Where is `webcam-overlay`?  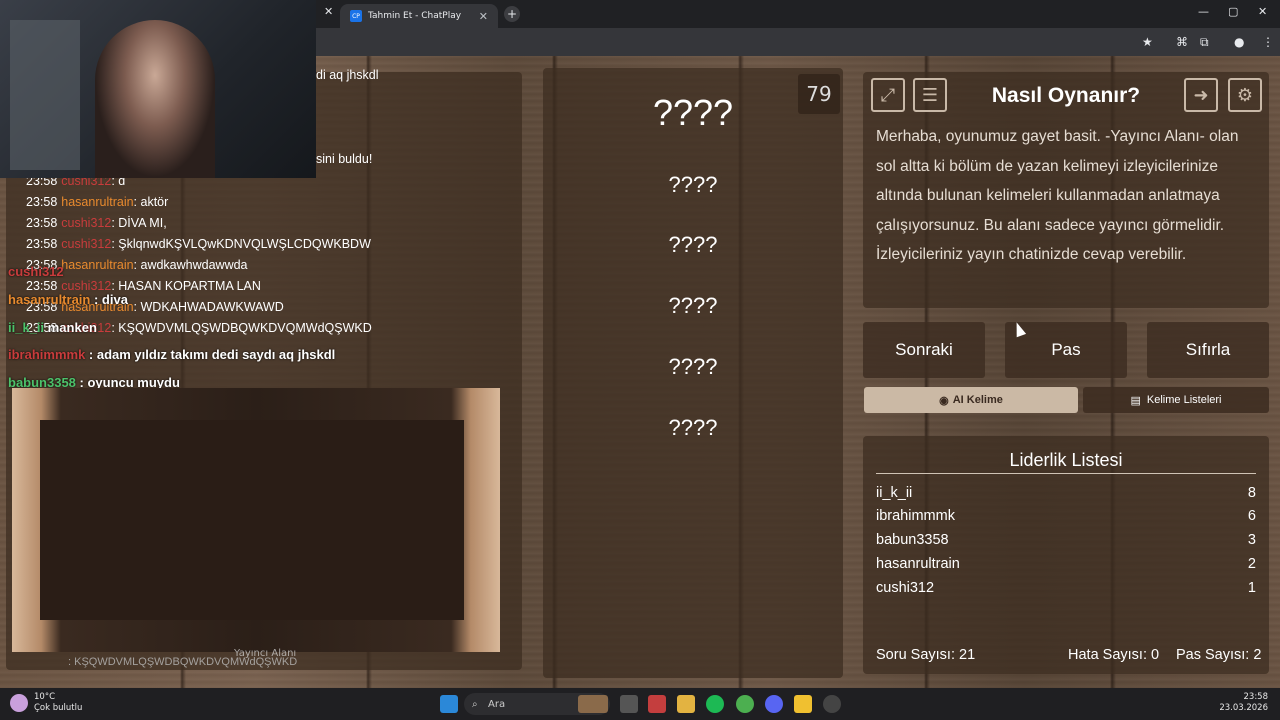
webcam-overlay is located at coordinates (158, 89).